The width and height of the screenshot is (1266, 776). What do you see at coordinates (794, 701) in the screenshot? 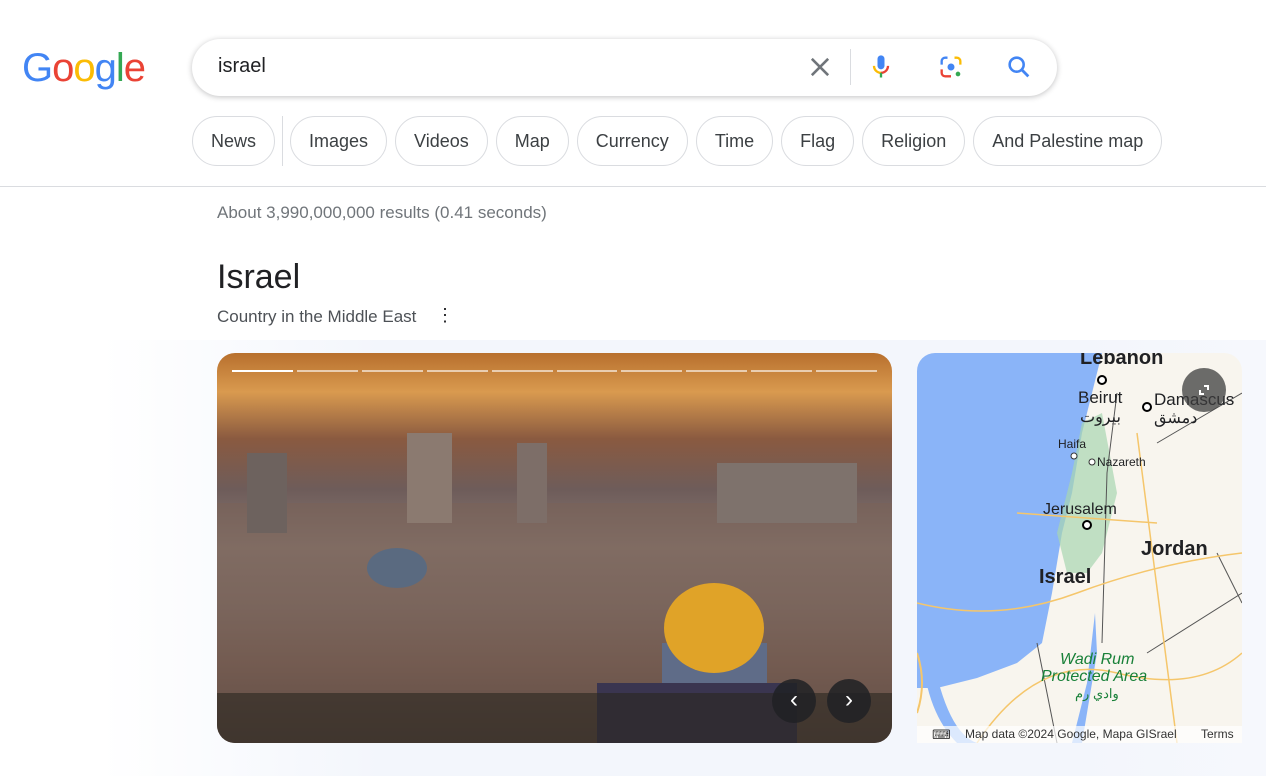
I see `carousel-prev-button: ‹` at bounding box center [794, 701].